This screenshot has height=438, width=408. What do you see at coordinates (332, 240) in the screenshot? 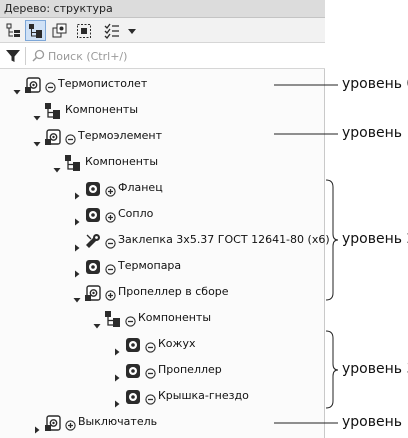
I see `level-2-brace` at bounding box center [332, 240].